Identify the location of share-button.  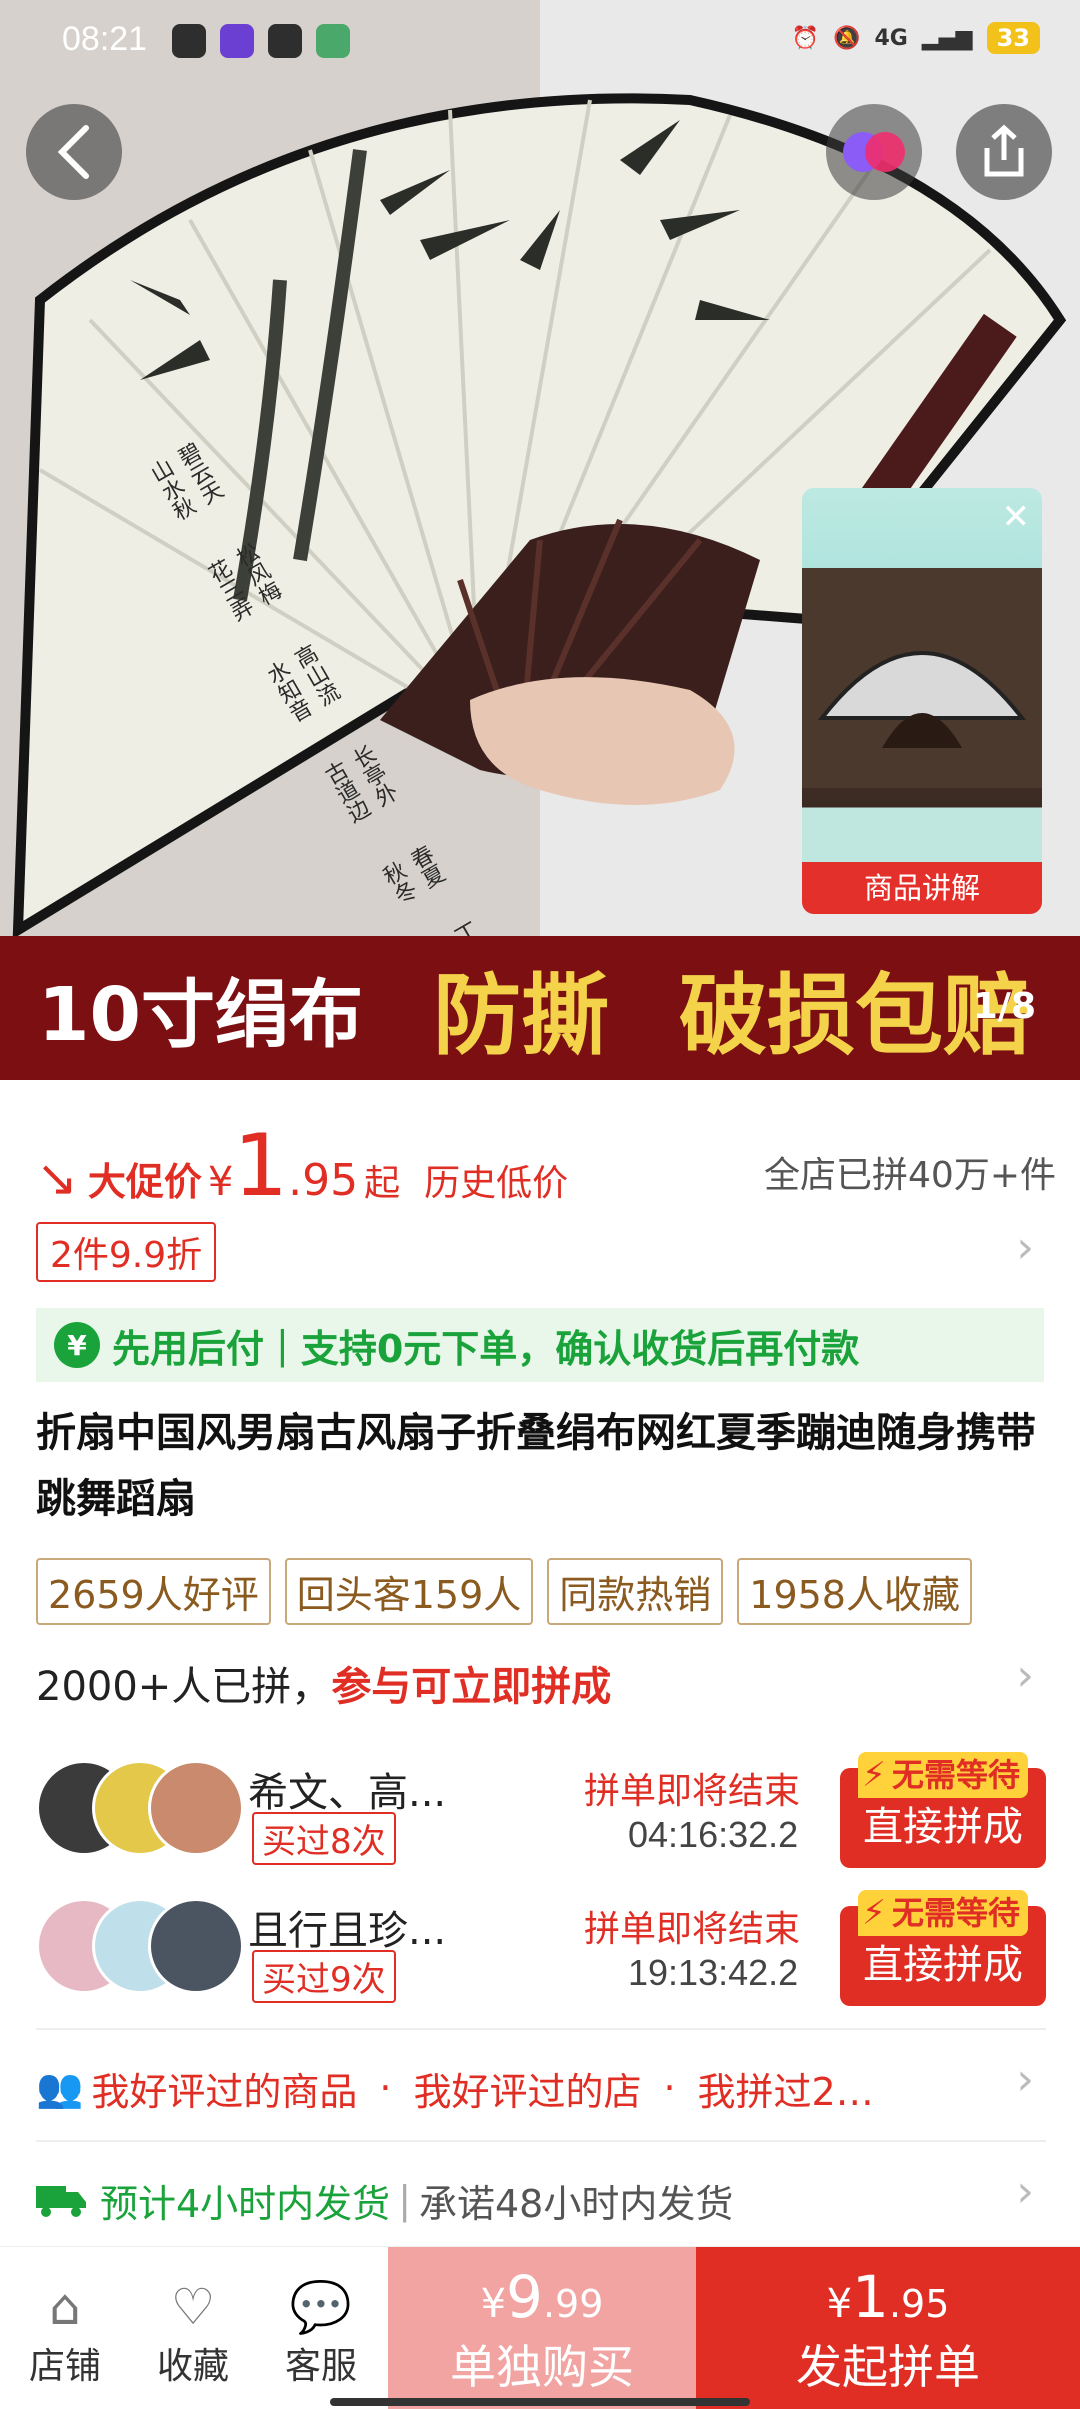
(1004, 152).